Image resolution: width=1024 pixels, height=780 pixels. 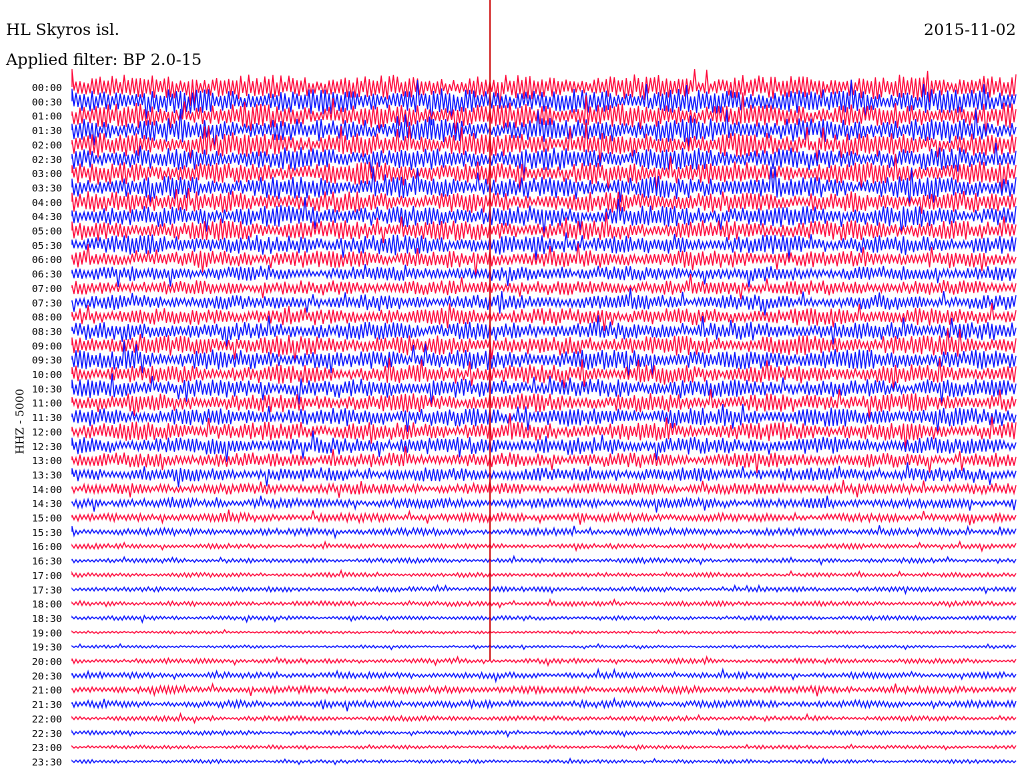 I want to click on time-label: 12:30, so click(x=47, y=447).